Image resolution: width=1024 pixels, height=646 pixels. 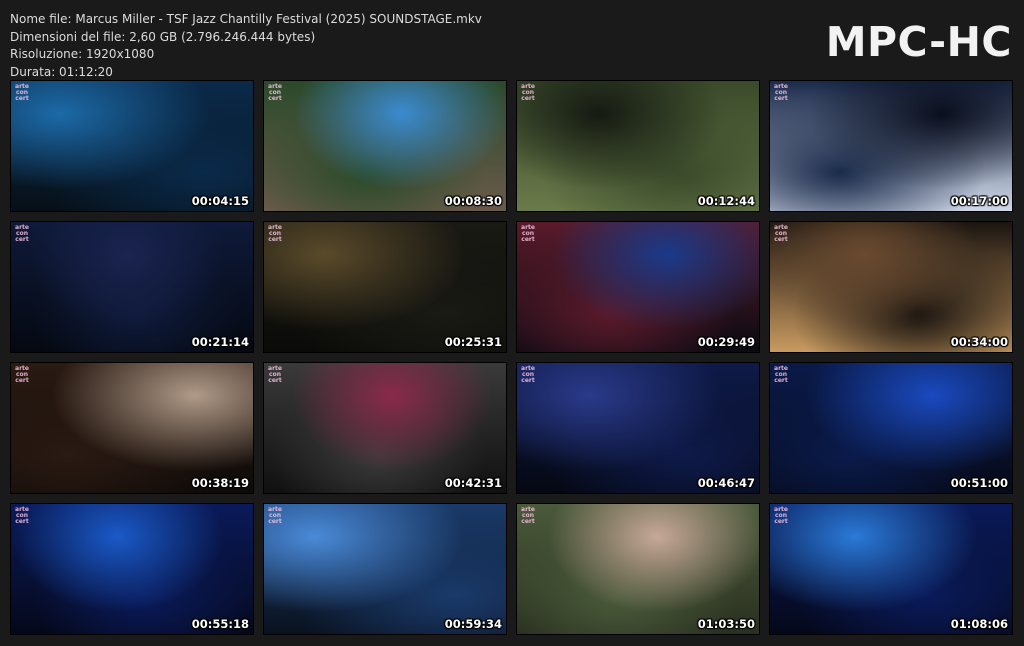 I want to click on video-thumbnail: arte concert 00:29:49, so click(x=638, y=287).